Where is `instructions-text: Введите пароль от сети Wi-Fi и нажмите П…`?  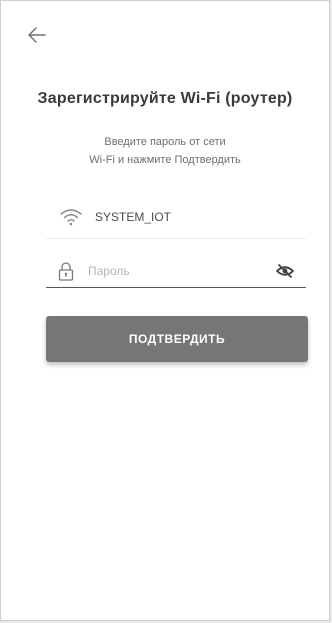
instructions-text: Введите пароль от сети Wi-Fi и нажмите П… is located at coordinates (165, 151).